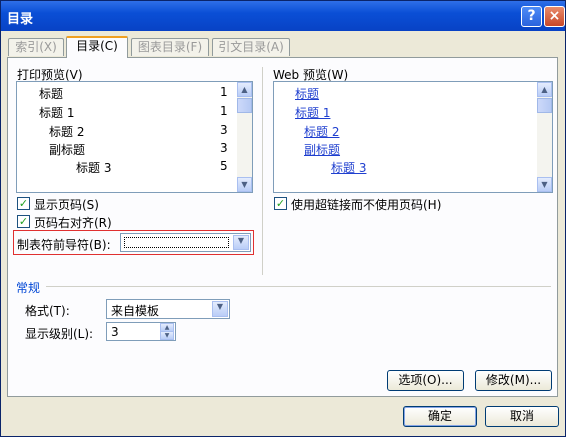  I want to click on print-line-title: 标题, so click(51, 94).